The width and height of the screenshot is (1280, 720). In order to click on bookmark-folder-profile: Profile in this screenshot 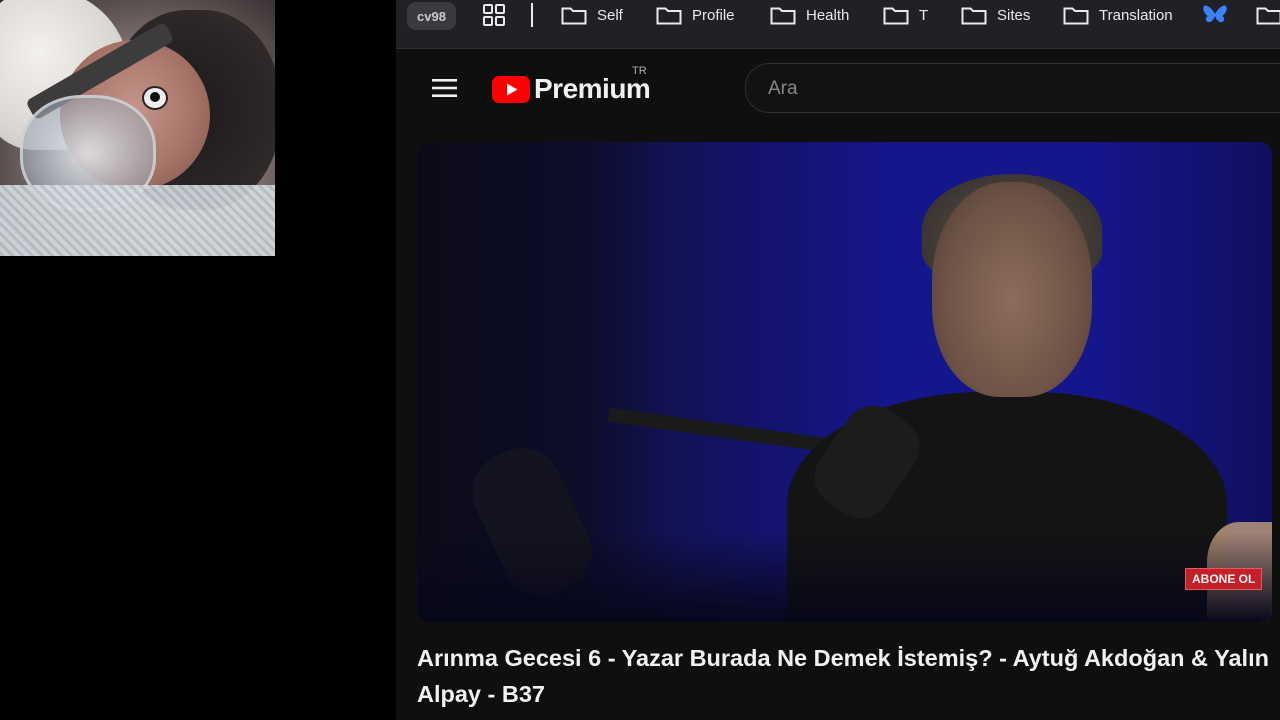, I will do `click(695, 15)`.